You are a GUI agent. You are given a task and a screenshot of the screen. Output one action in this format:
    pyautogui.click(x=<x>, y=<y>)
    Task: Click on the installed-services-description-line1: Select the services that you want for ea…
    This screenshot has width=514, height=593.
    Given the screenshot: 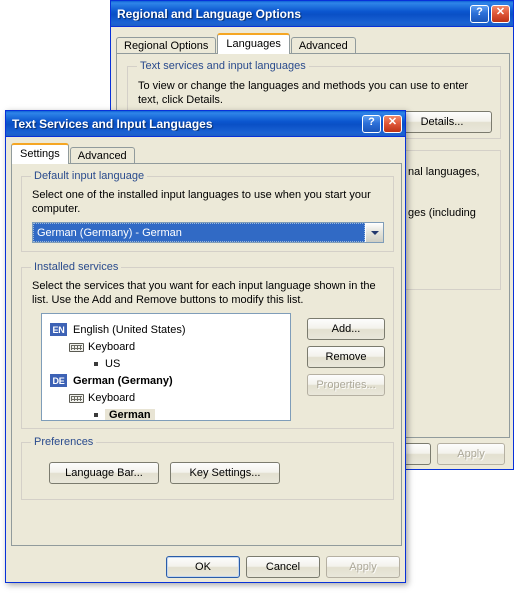 What is the action you would take?
    pyautogui.click(x=204, y=286)
    